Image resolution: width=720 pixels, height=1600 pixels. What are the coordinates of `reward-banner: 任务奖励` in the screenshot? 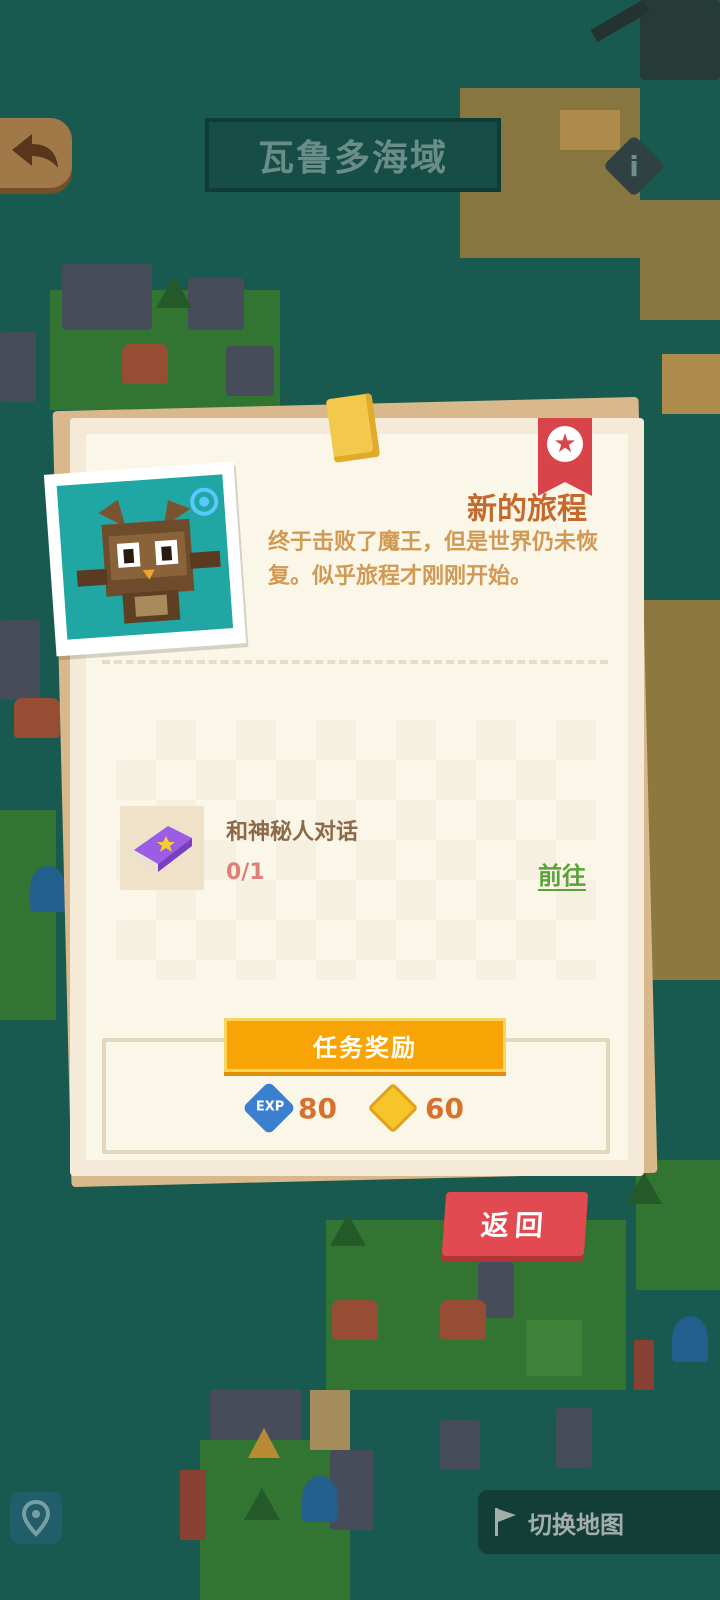 It's located at (365, 1045).